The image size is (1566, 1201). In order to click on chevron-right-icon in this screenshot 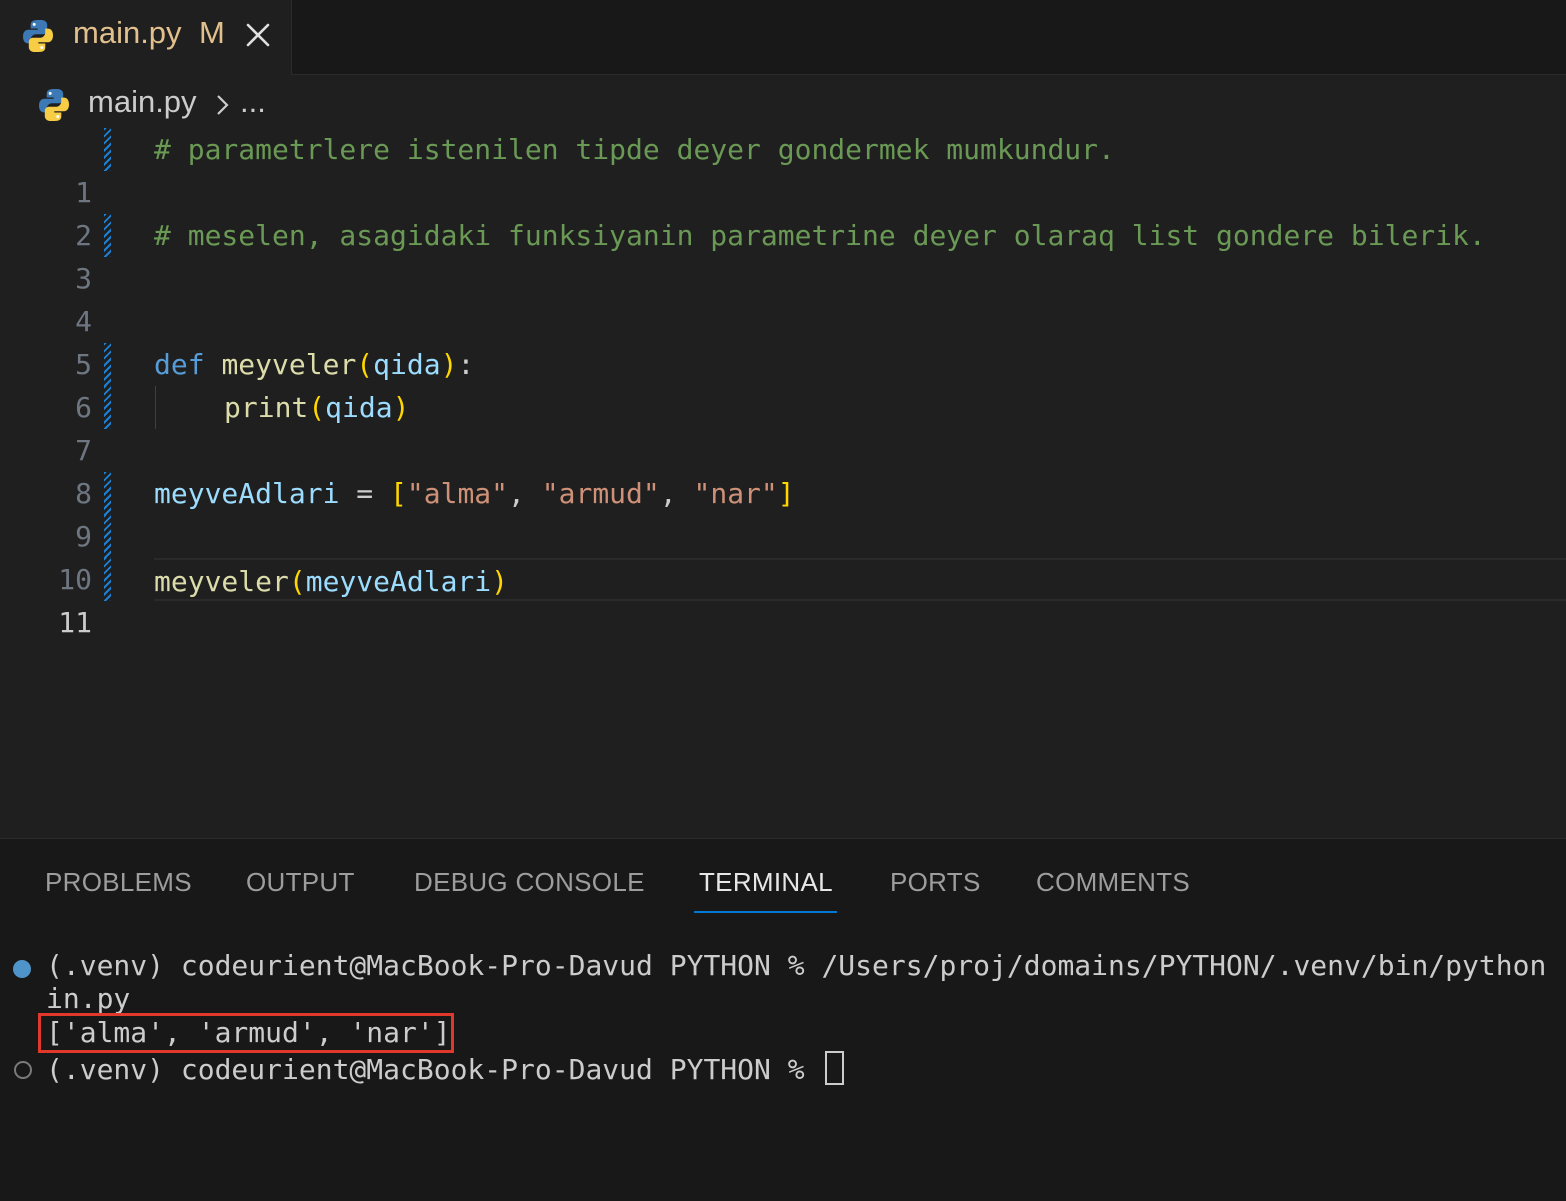, I will do `click(223, 105)`.